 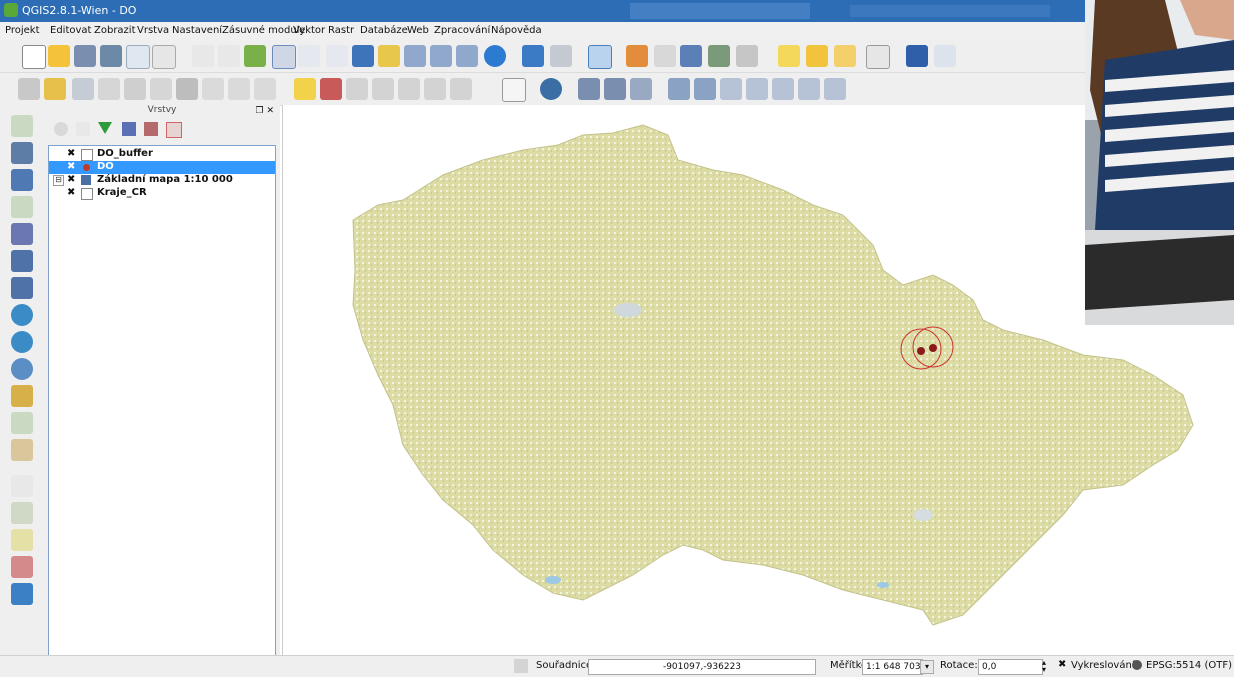 What do you see at coordinates (22, 594) in the screenshot?
I see `georeferencer-icon` at bounding box center [22, 594].